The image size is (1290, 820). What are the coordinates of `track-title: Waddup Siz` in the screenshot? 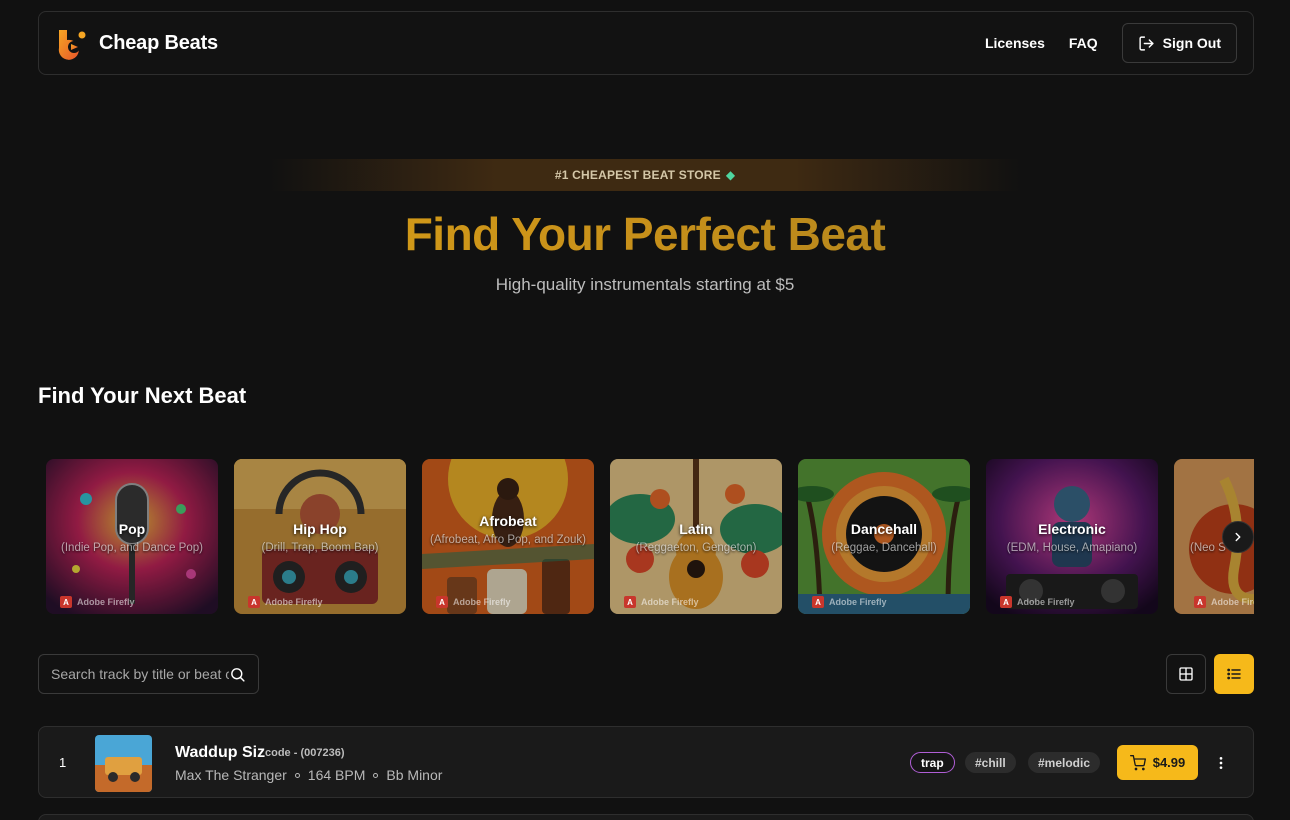 It's located at (220, 753).